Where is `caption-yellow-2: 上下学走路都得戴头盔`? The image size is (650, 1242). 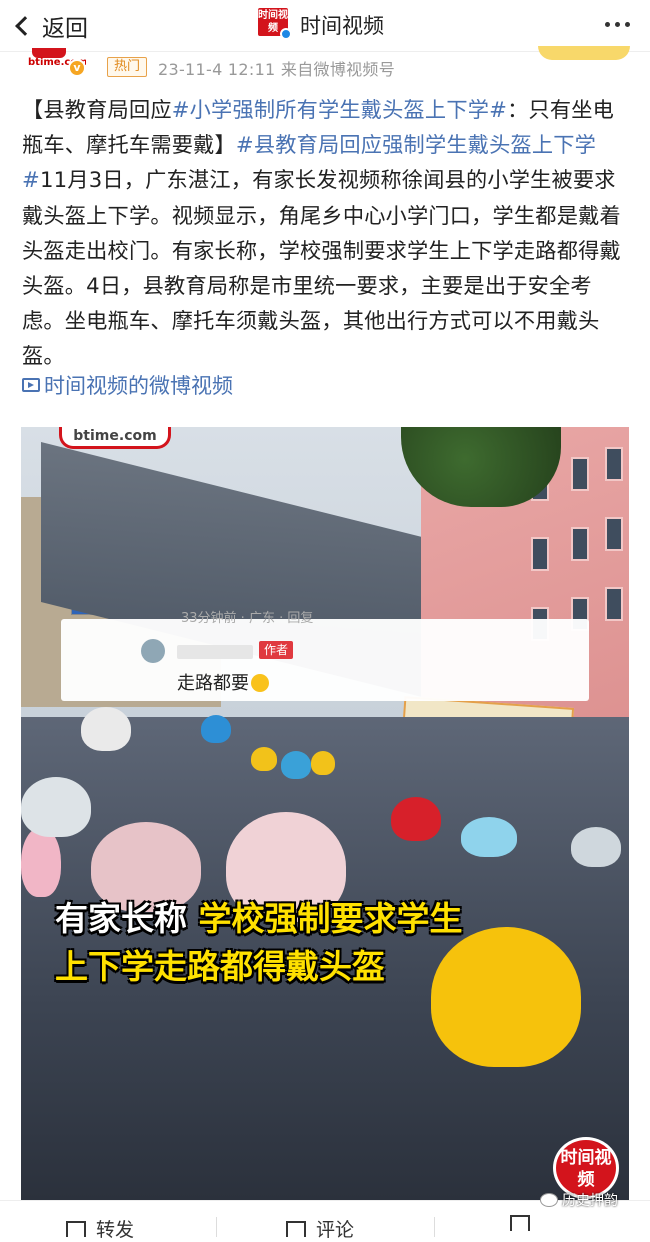
caption-yellow-2: 上下学走路都得戴头盔 is located at coordinates (220, 966).